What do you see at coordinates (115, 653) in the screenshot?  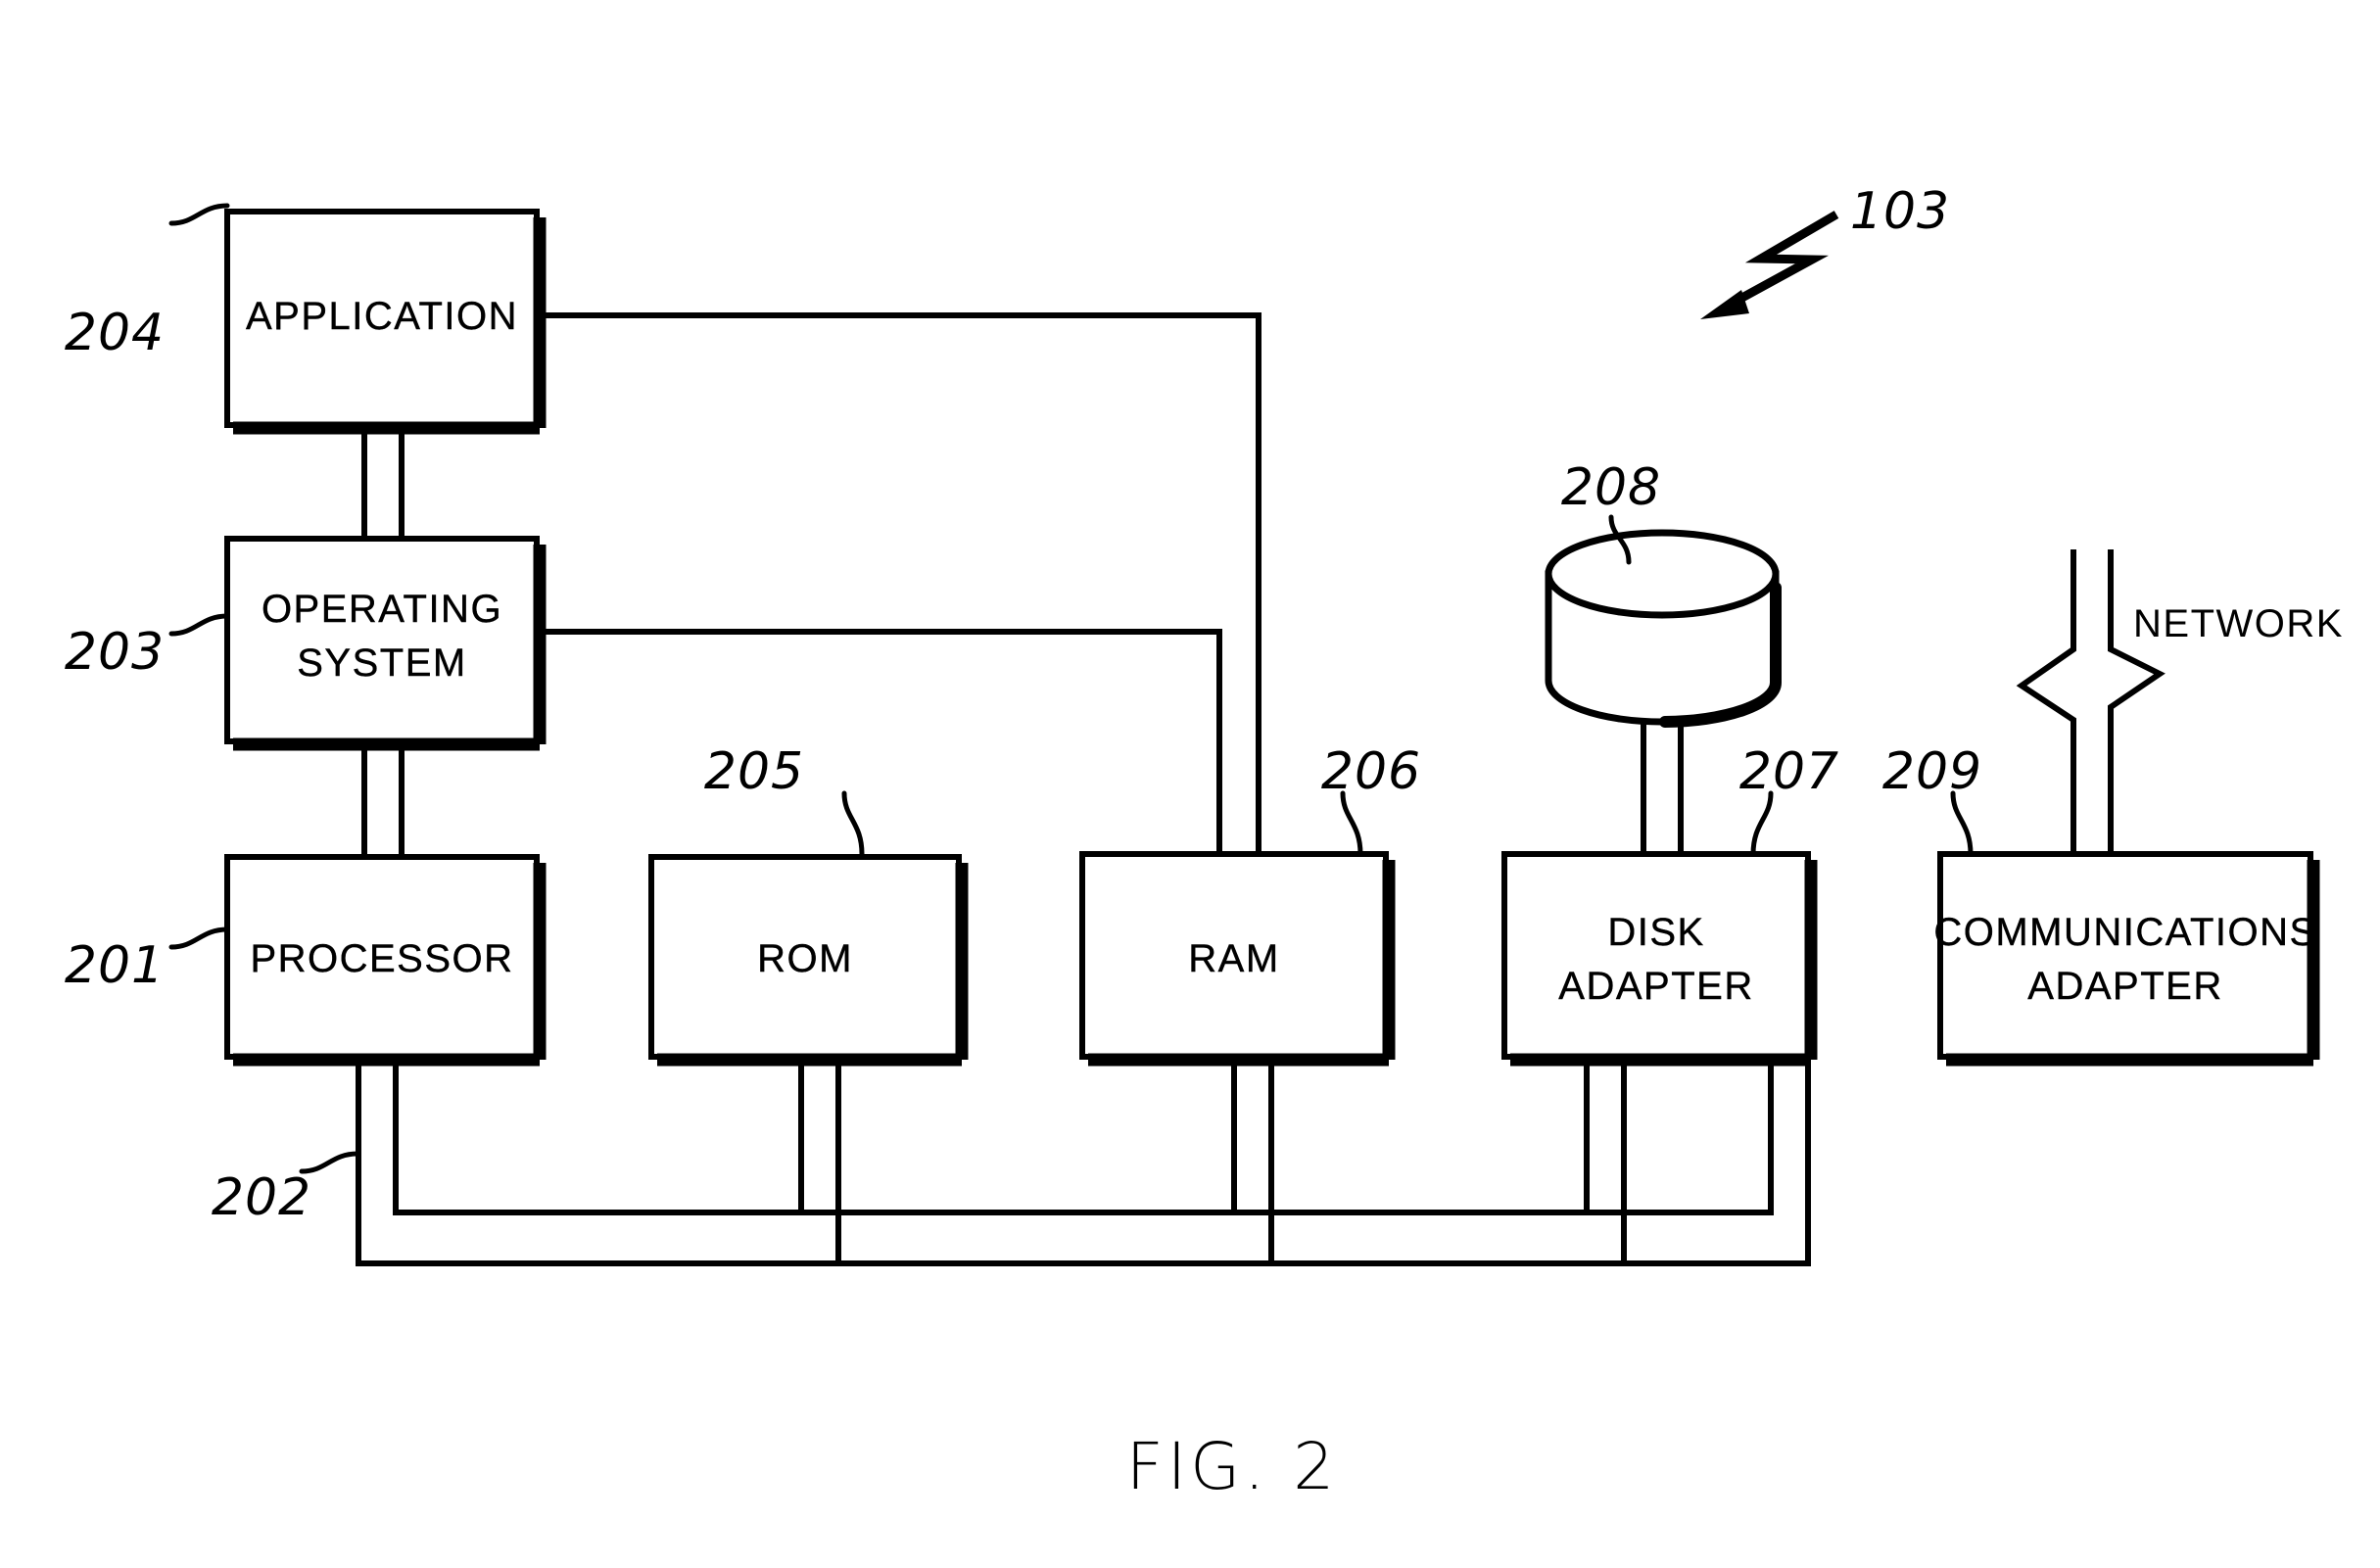 I see `ref-numeral-203: 203` at bounding box center [115, 653].